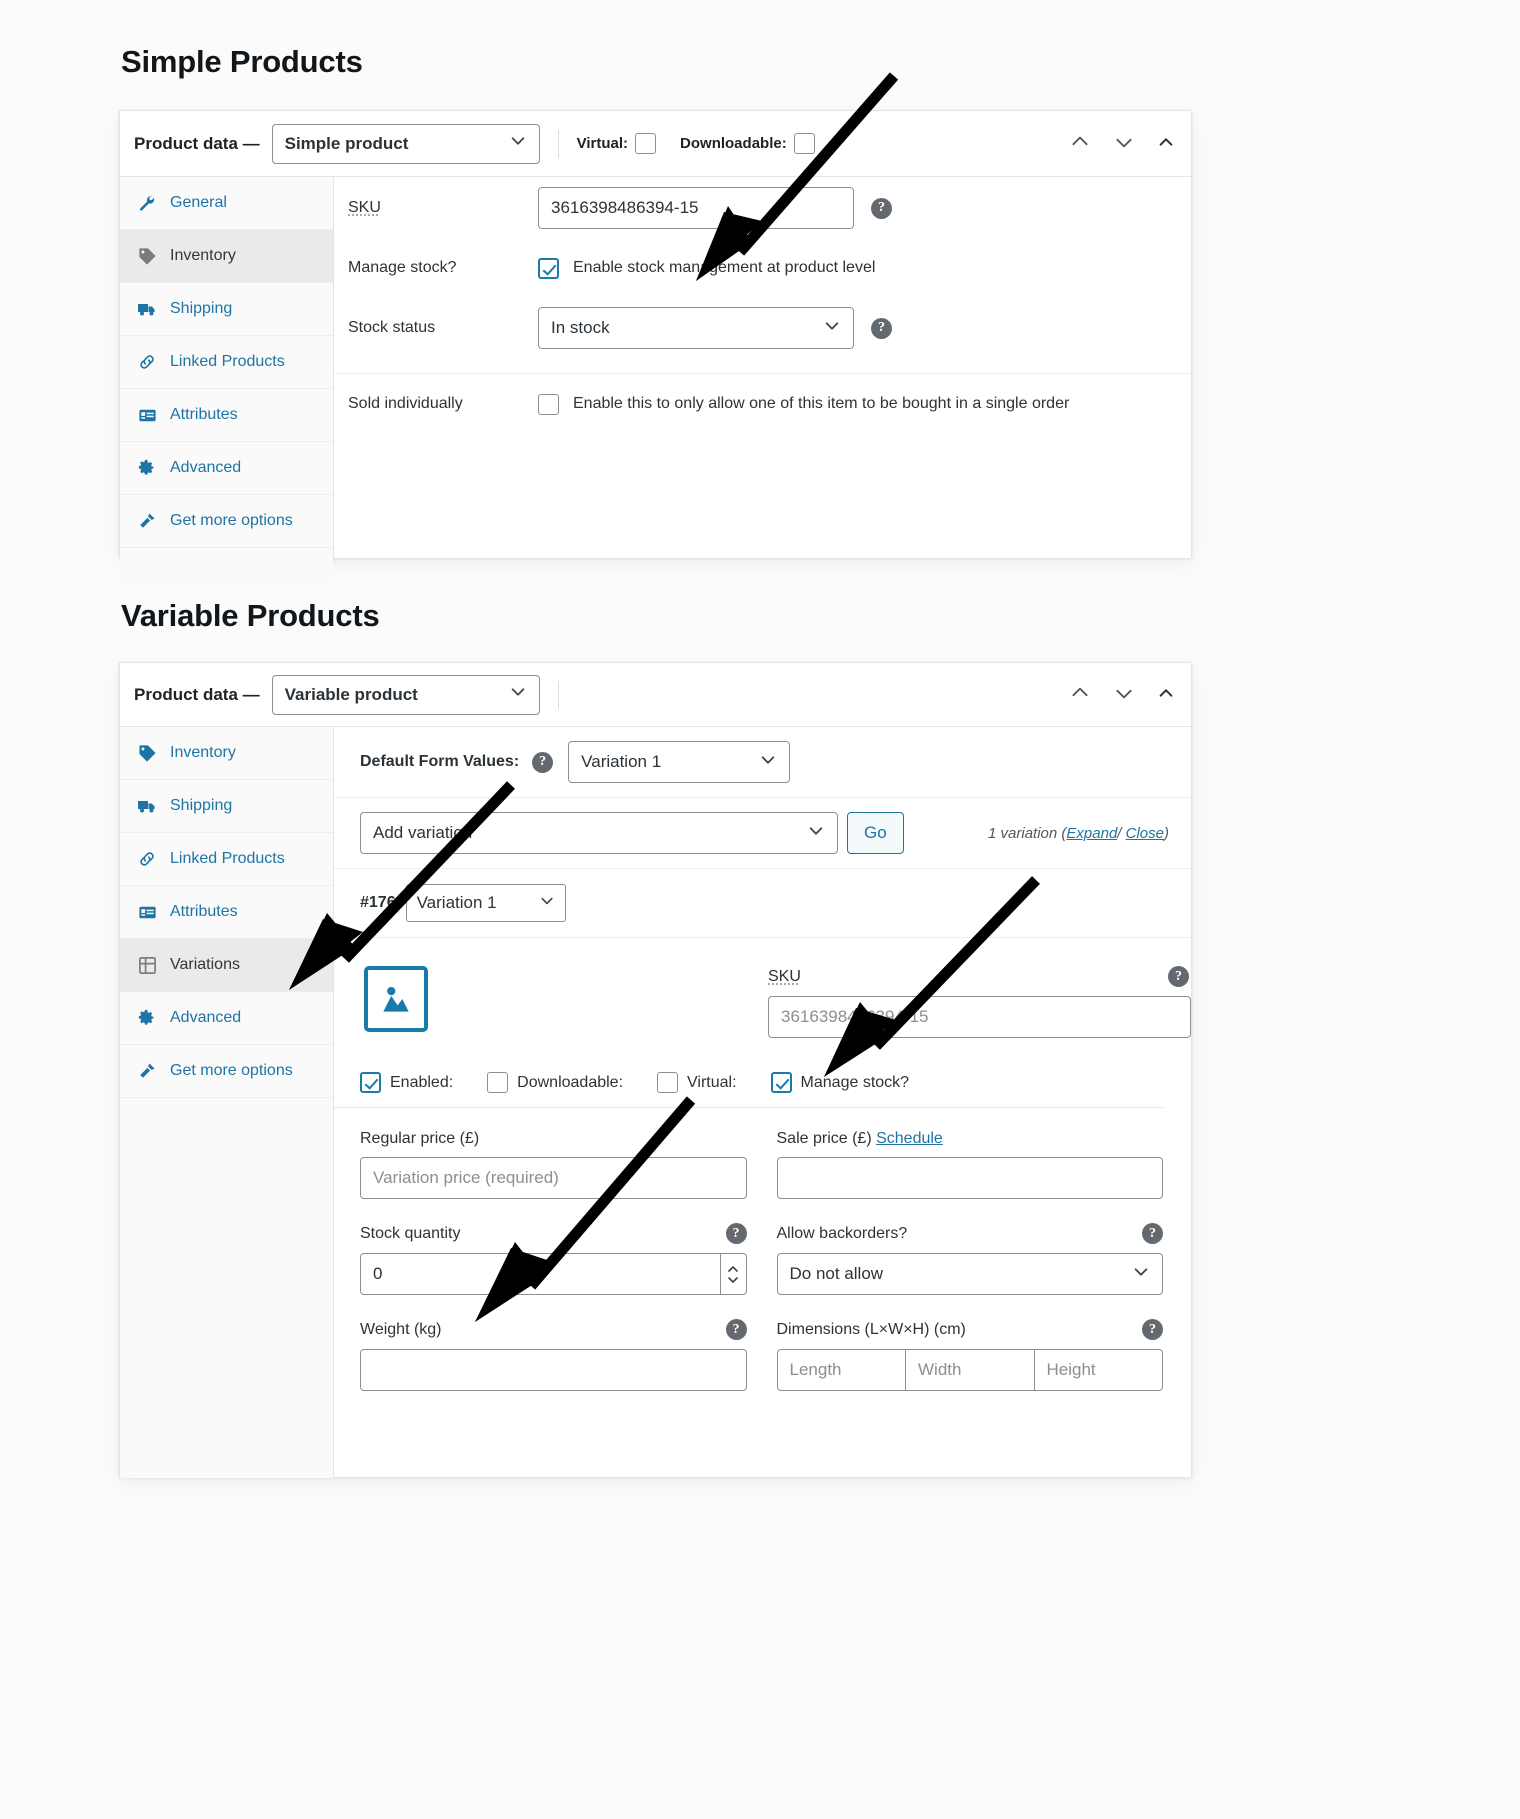 The width and height of the screenshot is (1520, 1819). I want to click on variation-virtual-label: Virtual:, so click(712, 1082).